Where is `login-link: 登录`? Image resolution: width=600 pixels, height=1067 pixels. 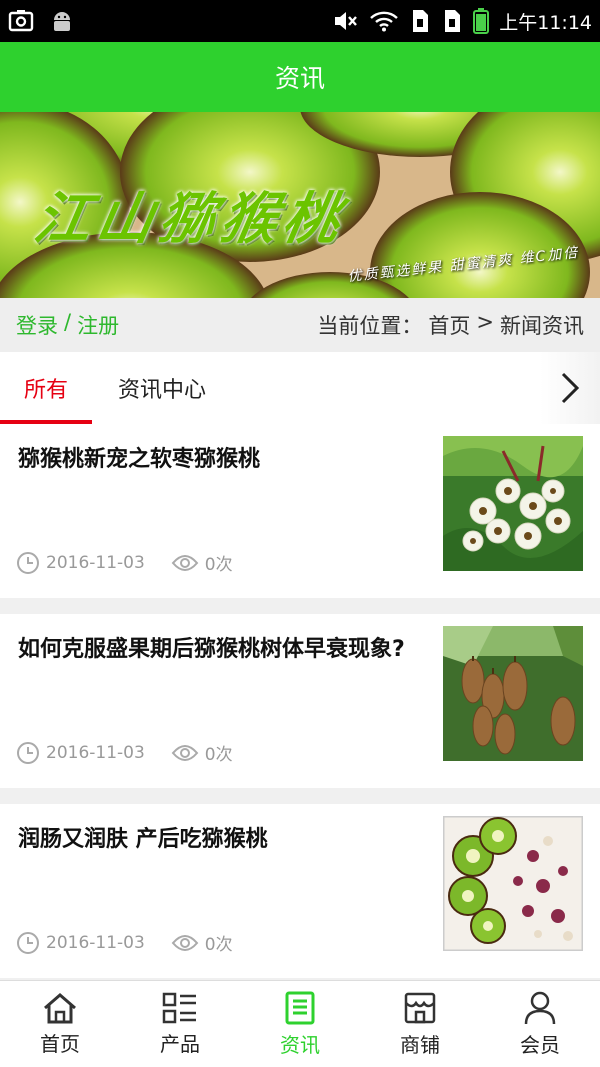
login-link: 登录 is located at coordinates (37, 325).